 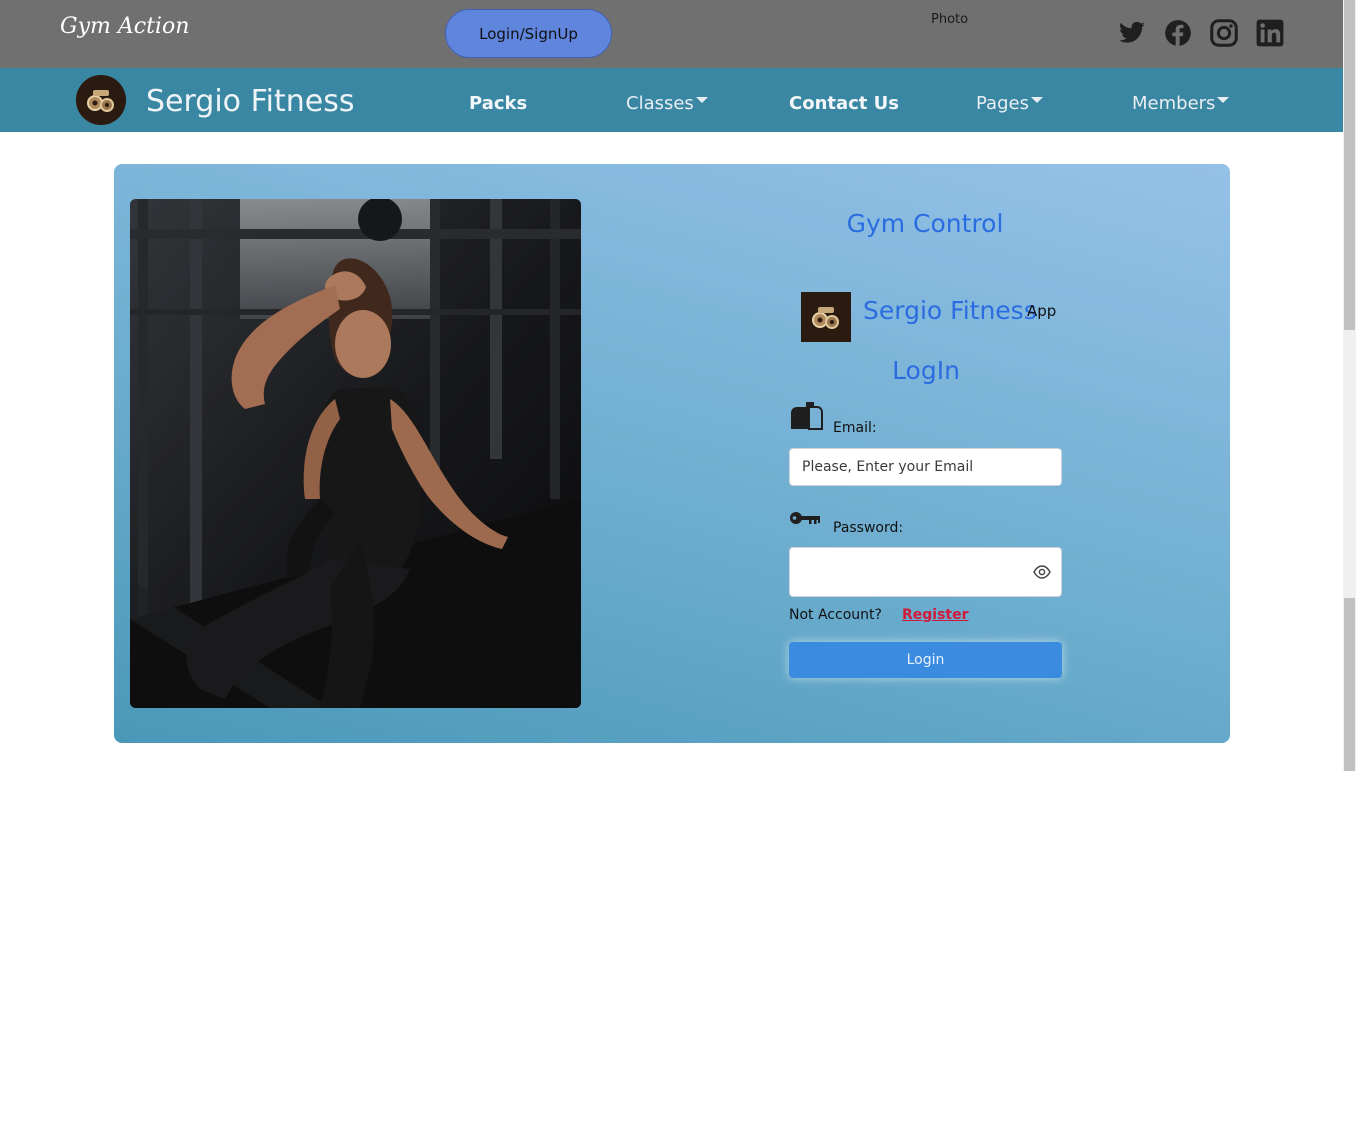 I want to click on nav-item-label: Packs, so click(x=498, y=103).